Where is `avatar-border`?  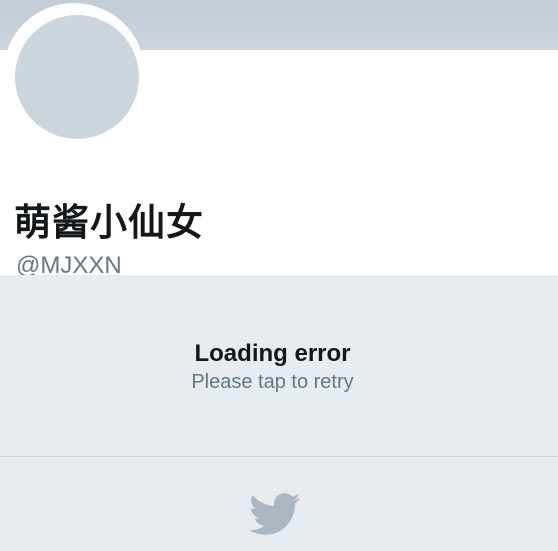
avatar-border is located at coordinates (74, 74).